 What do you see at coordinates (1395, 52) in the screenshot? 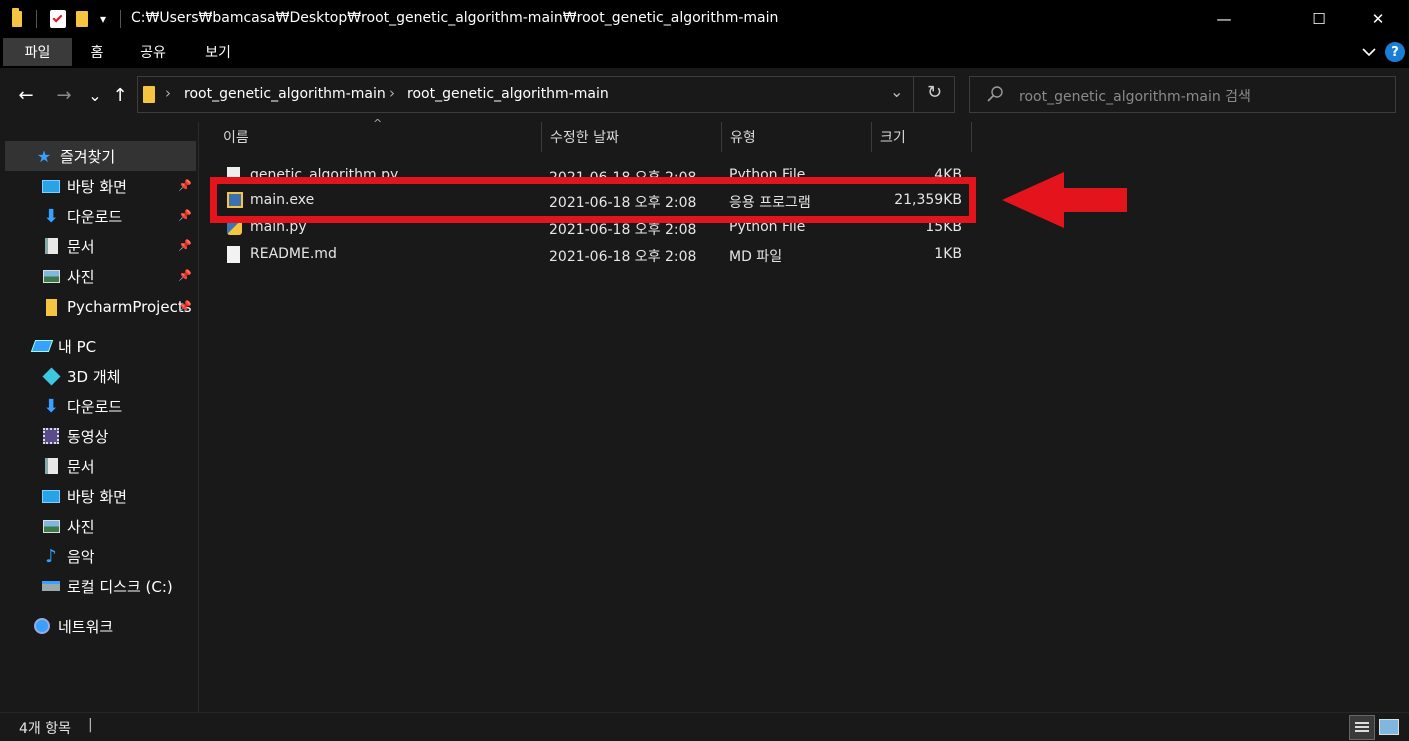
I see `help-icon: ?` at bounding box center [1395, 52].